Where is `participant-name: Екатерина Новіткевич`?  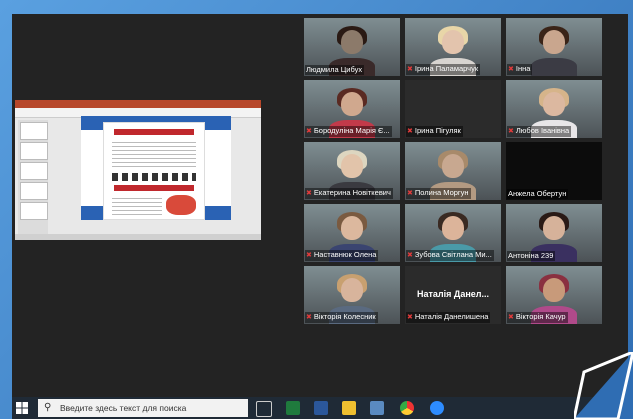
participant-name: Екатерина Новіткевич is located at coordinates (352, 192).